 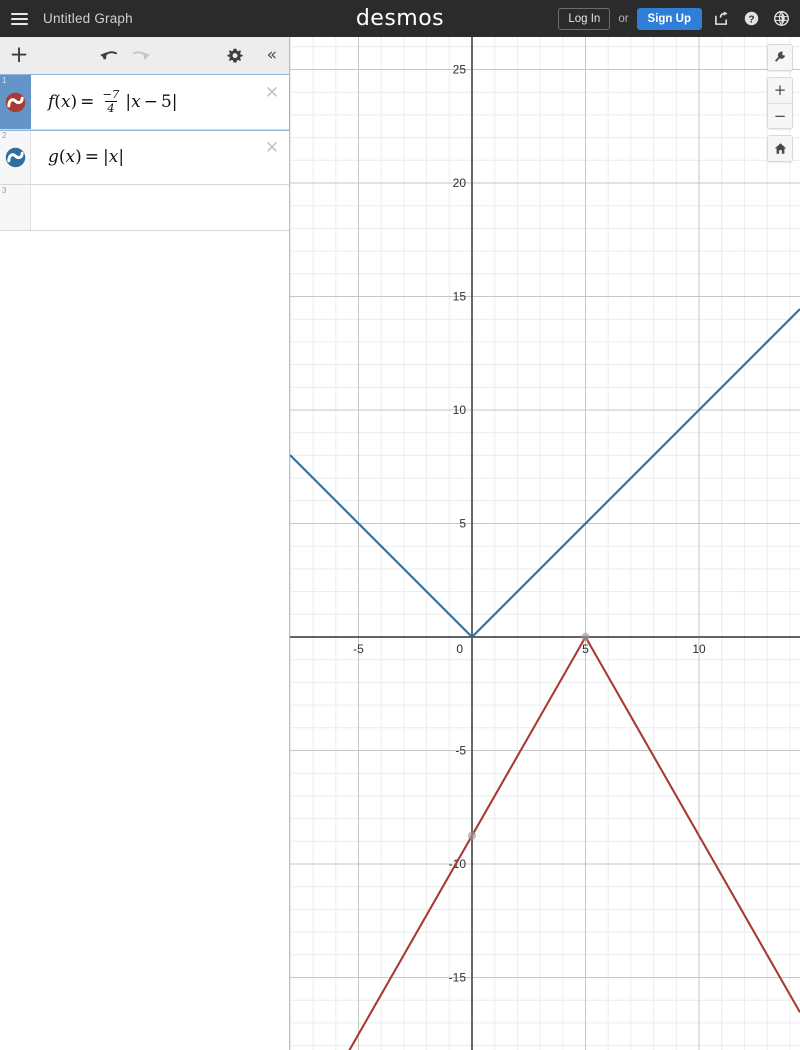 I want to click on home-icon, so click(x=780, y=148).